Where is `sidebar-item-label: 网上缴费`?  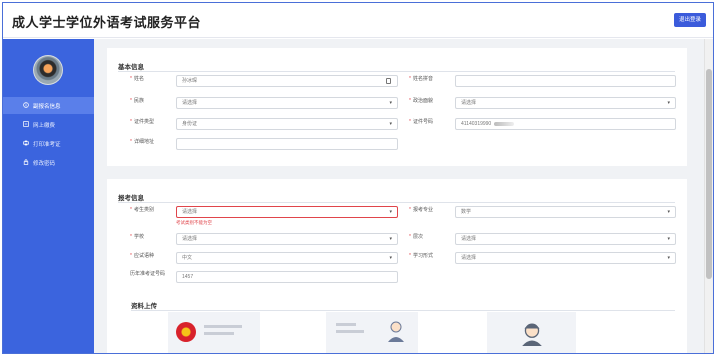
sidebar-item-label: 网上缴费 is located at coordinates (44, 125).